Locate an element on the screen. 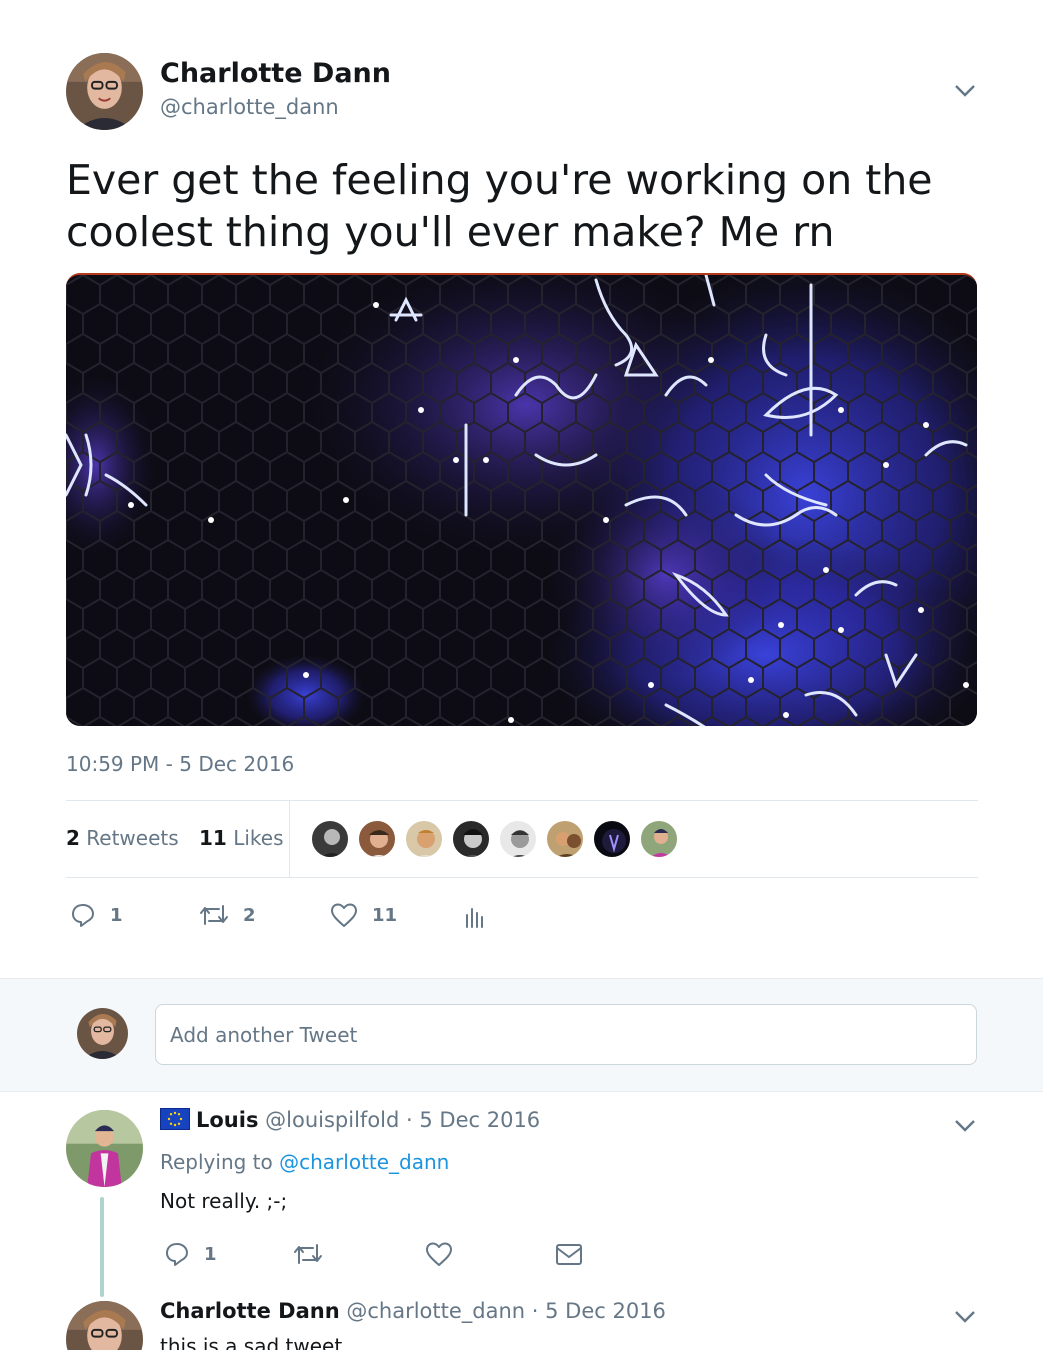 The height and width of the screenshot is (1350, 1043). replying-to: Replying to @charlotte_dann is located at coordinates (304, 1162).